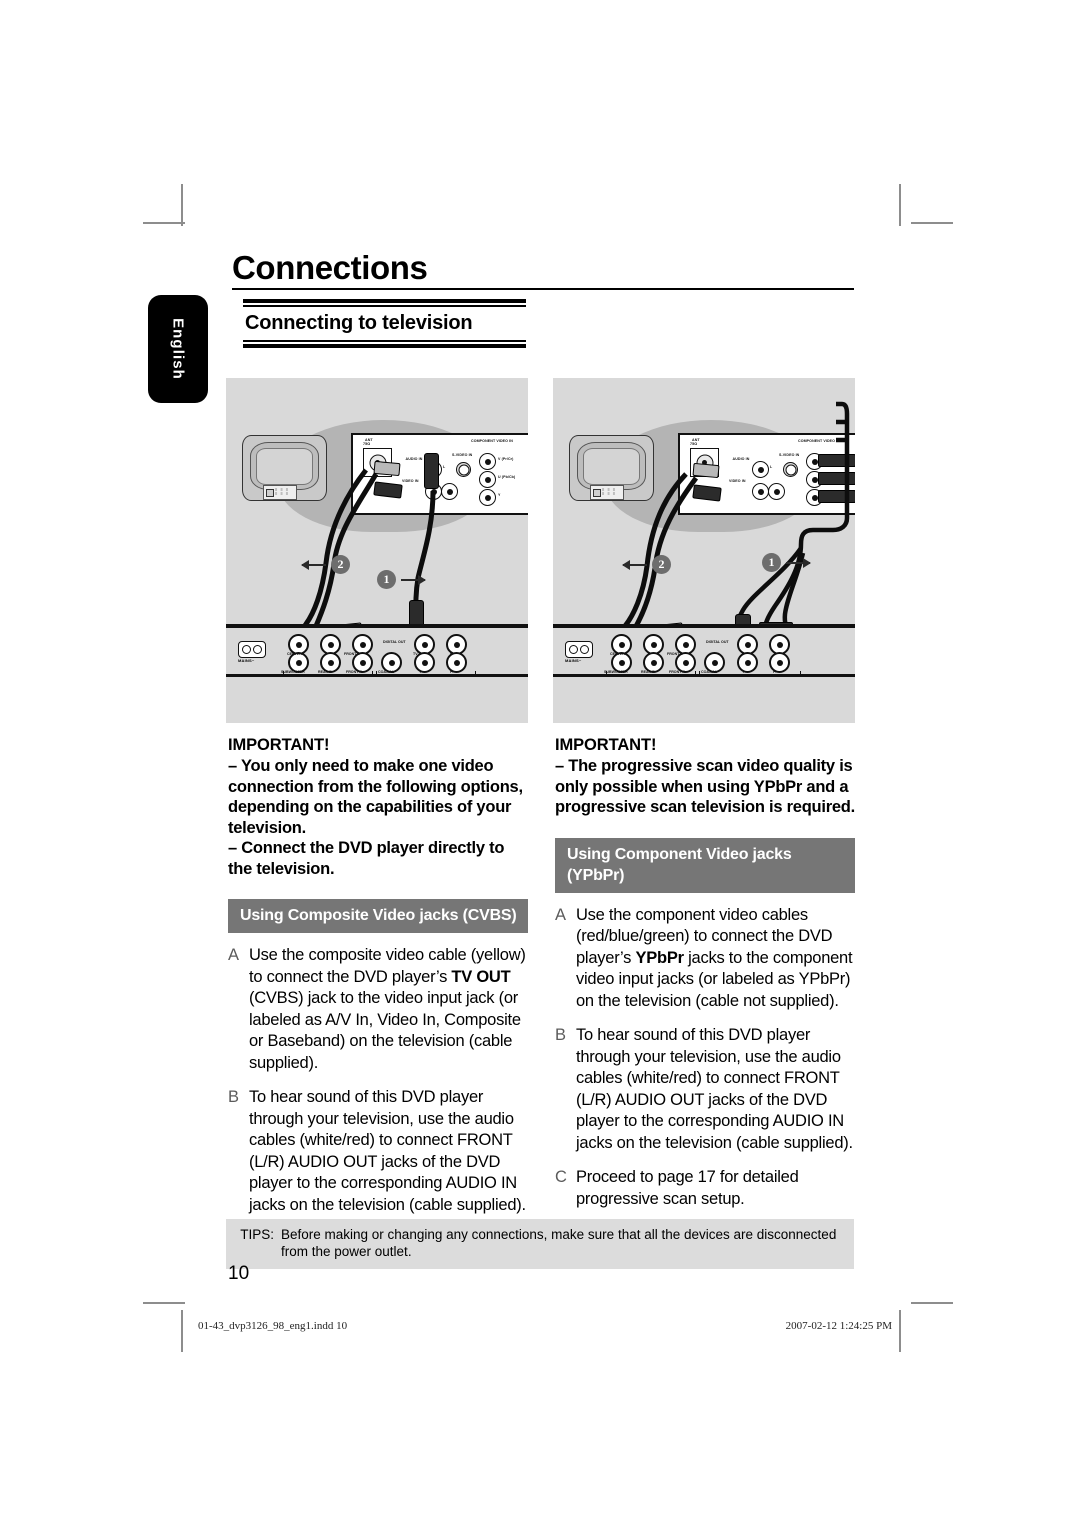 This screenshot has height=1527, width=1080. I want to click on crop-mark-bottom-right-vertical, so click(900, 1331).